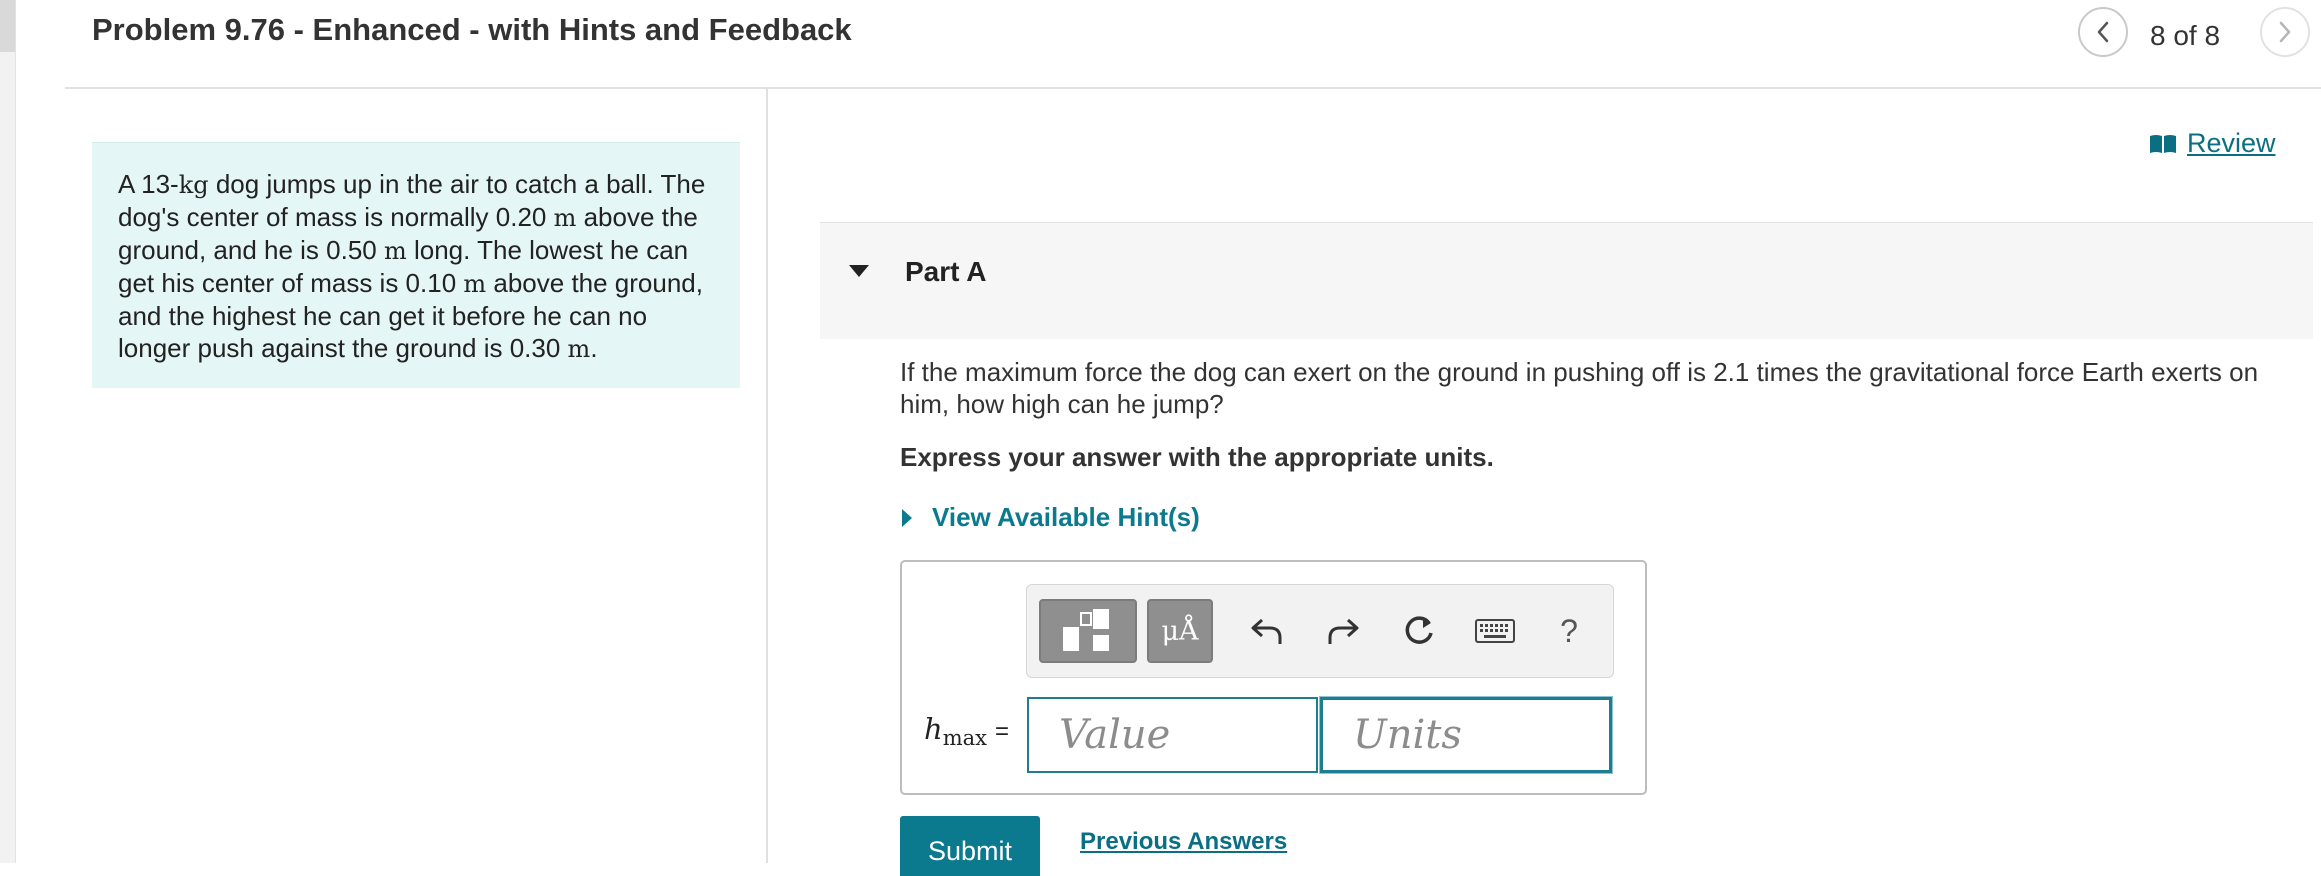 Image resolution: width=2321 pixels, height=876 pixels. I want to click on previous-problem-button, so click(2103, 32).